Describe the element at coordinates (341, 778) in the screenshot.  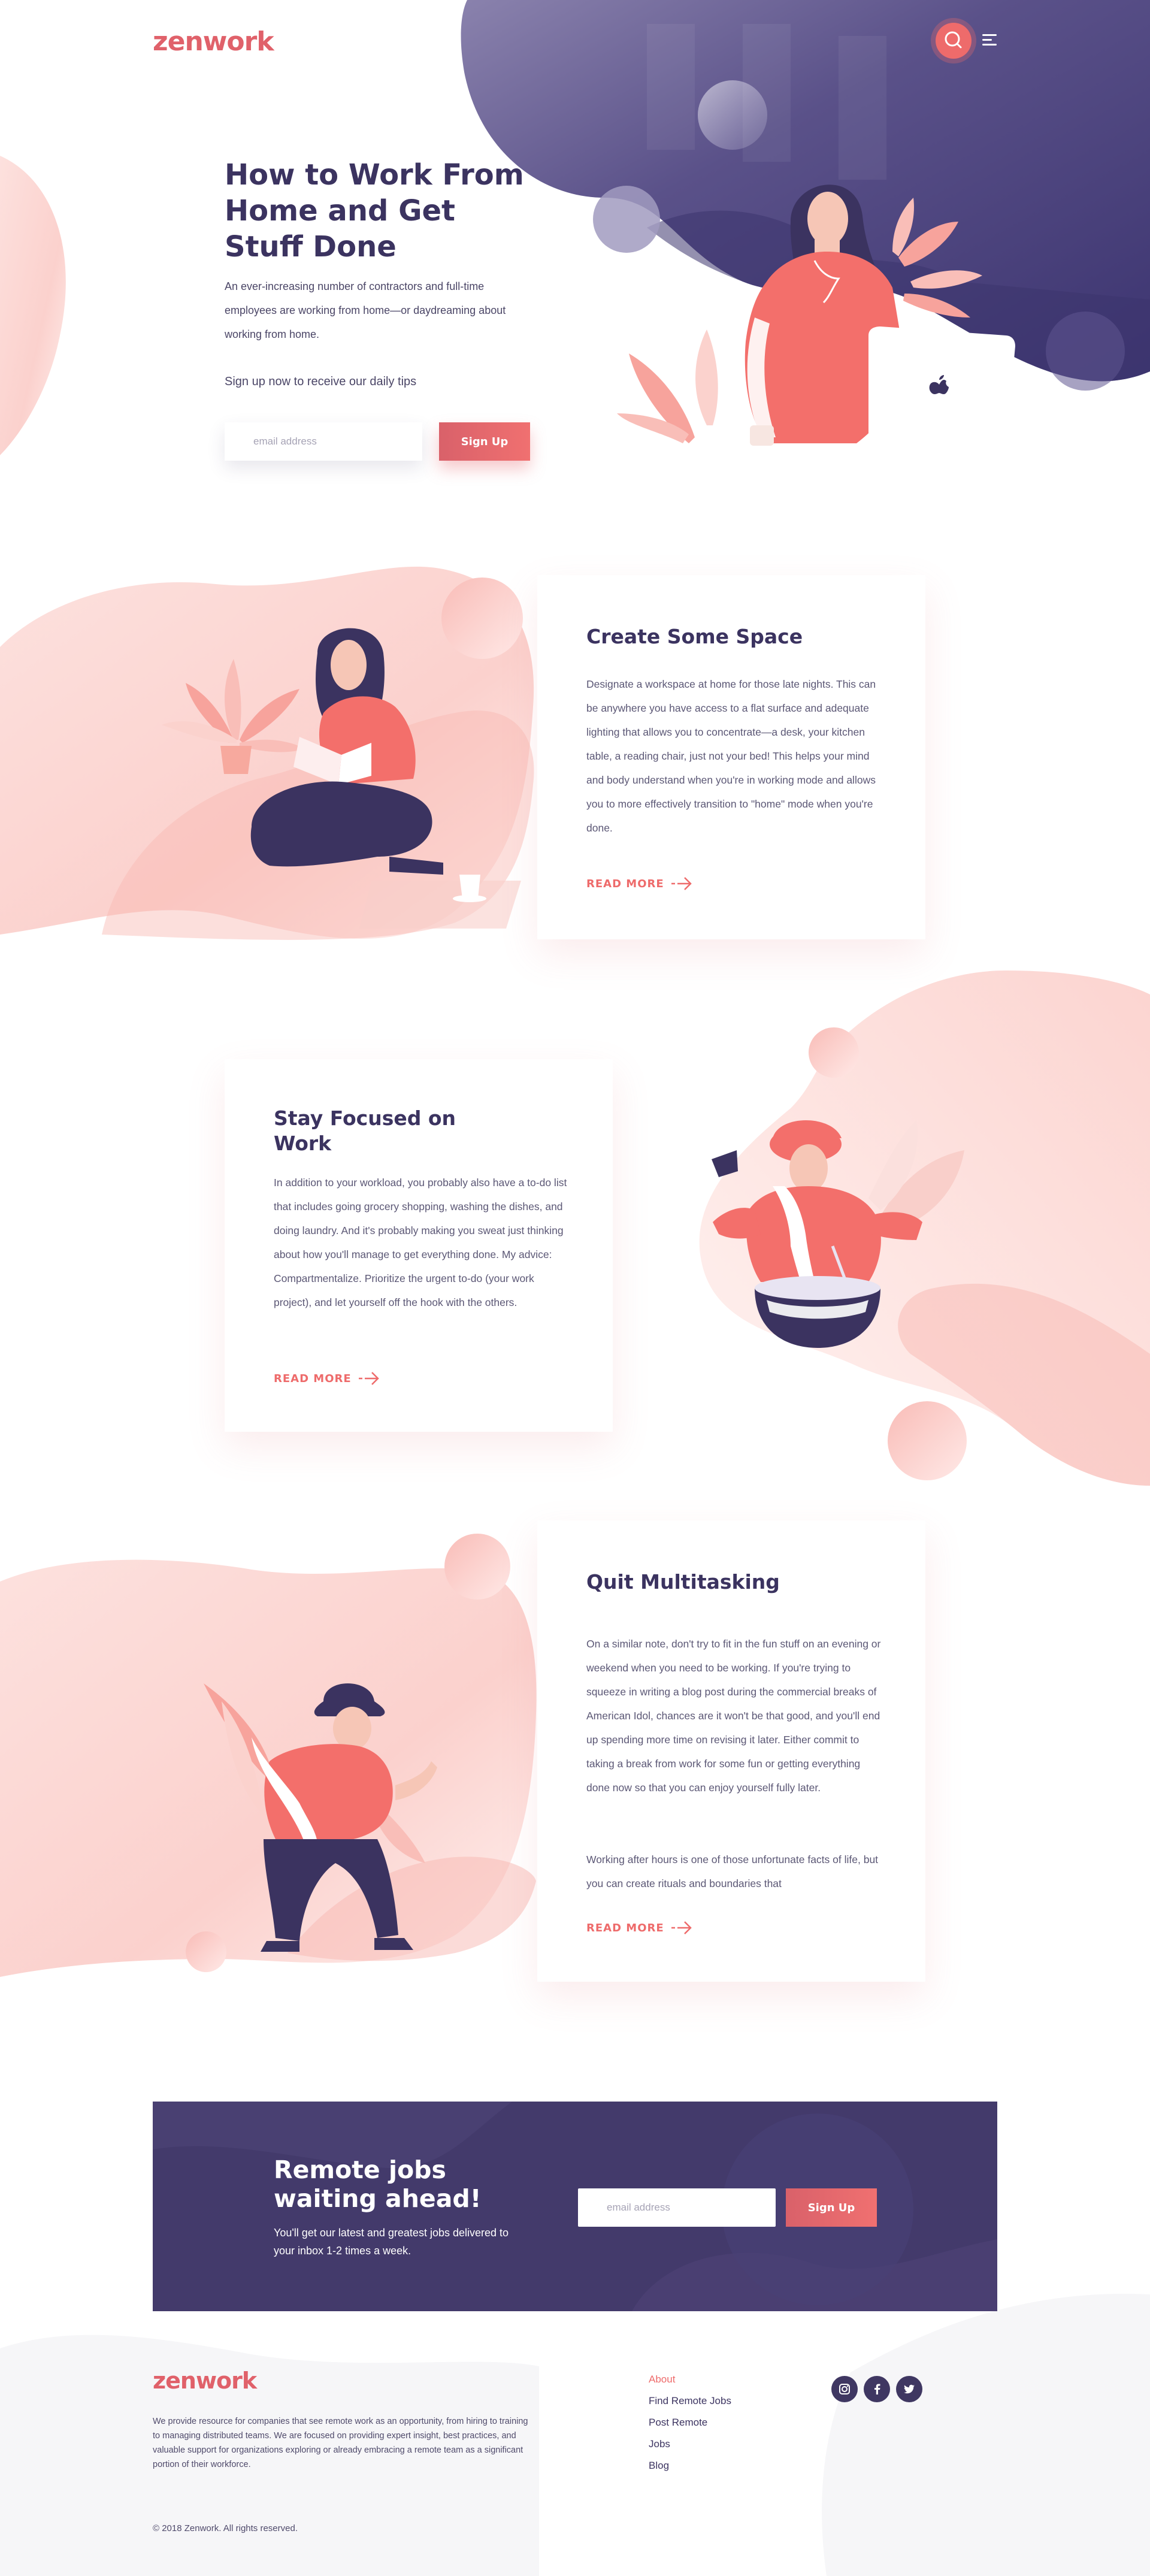
I see `woman-reading-illustration` at that location.